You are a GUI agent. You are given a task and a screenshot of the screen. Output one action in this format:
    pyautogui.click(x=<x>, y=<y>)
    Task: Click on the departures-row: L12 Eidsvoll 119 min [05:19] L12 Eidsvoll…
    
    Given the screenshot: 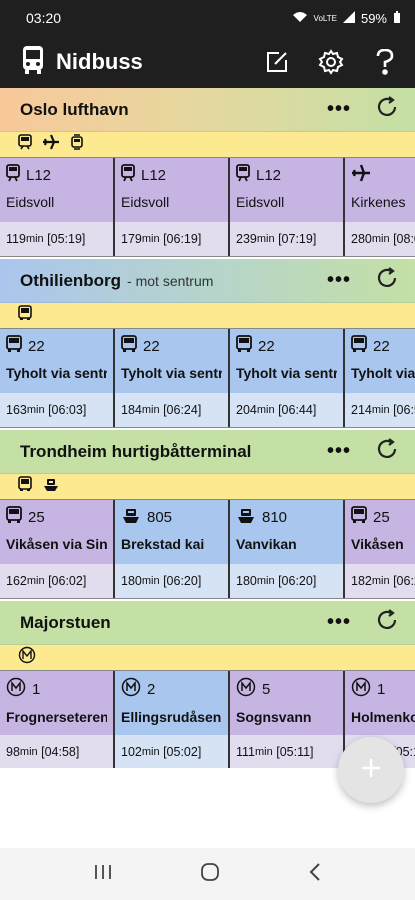 What is the action you would take?
    pyautogui.click(x=207, y=207)
    